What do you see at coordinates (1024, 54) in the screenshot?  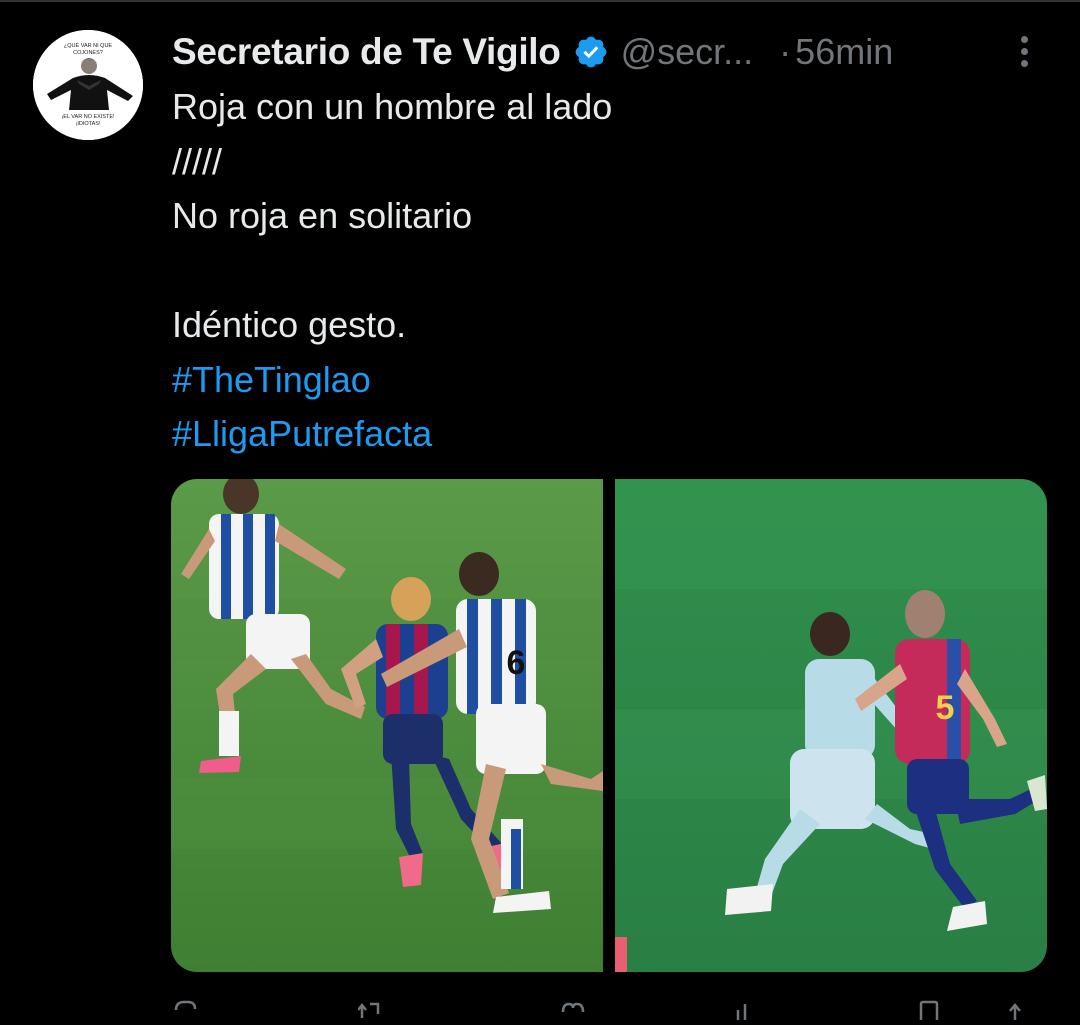 I see `more-dots-icon` at bounding box center [1024, 54].